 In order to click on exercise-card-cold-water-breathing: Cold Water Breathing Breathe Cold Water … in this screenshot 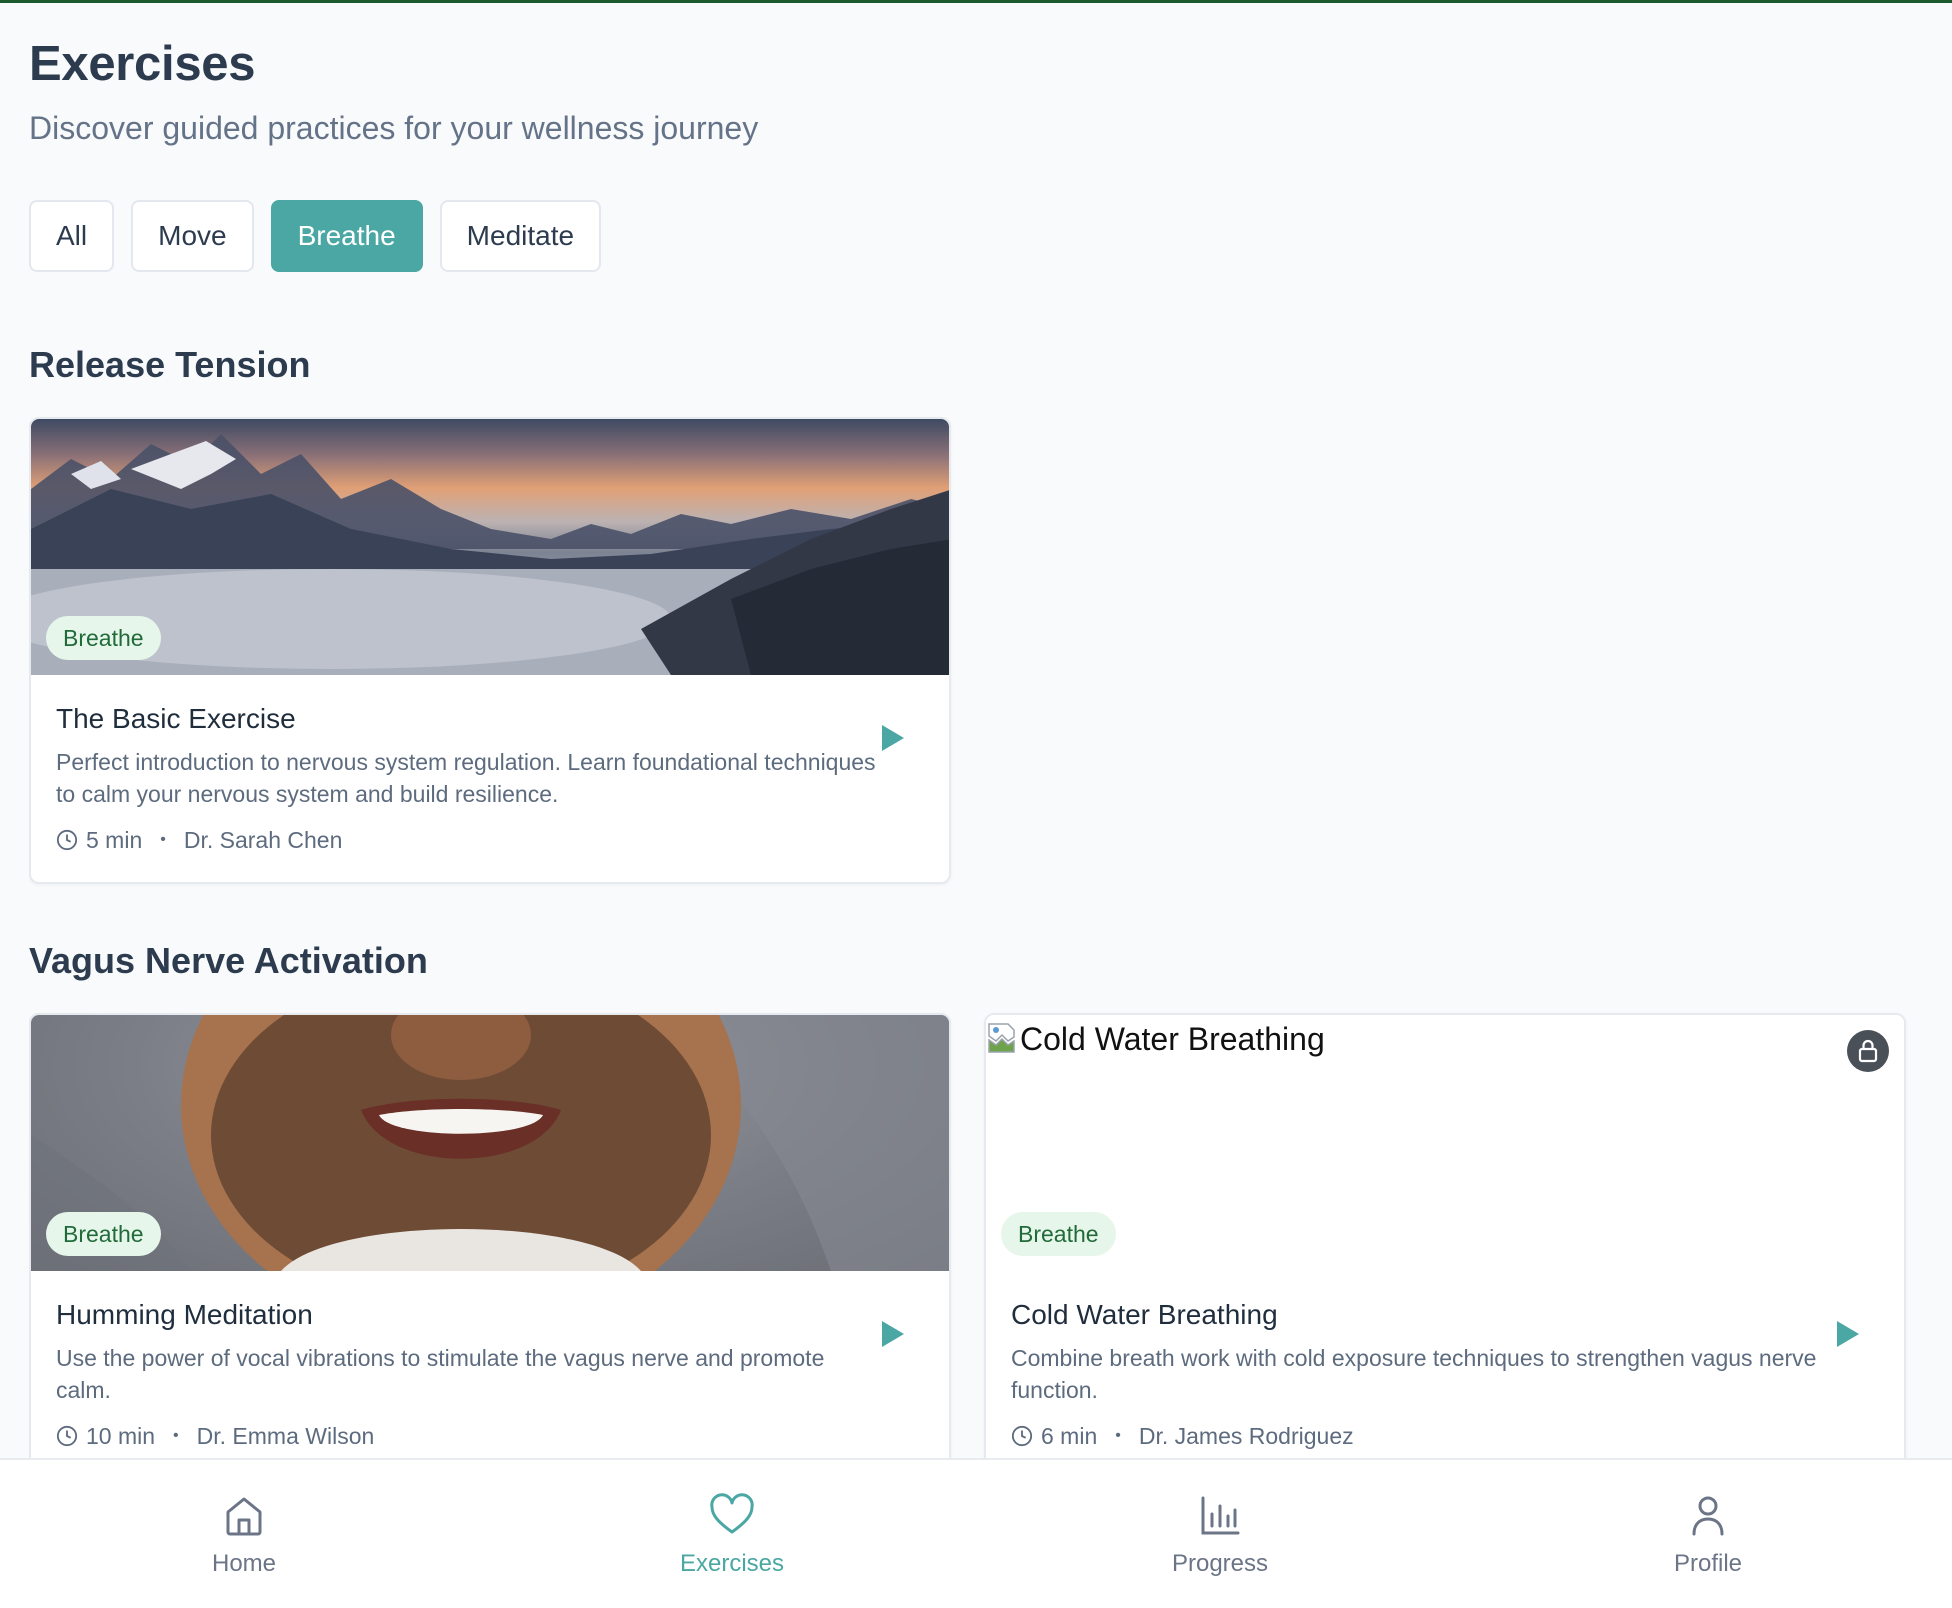, I will do `click(1445, 1235)`.